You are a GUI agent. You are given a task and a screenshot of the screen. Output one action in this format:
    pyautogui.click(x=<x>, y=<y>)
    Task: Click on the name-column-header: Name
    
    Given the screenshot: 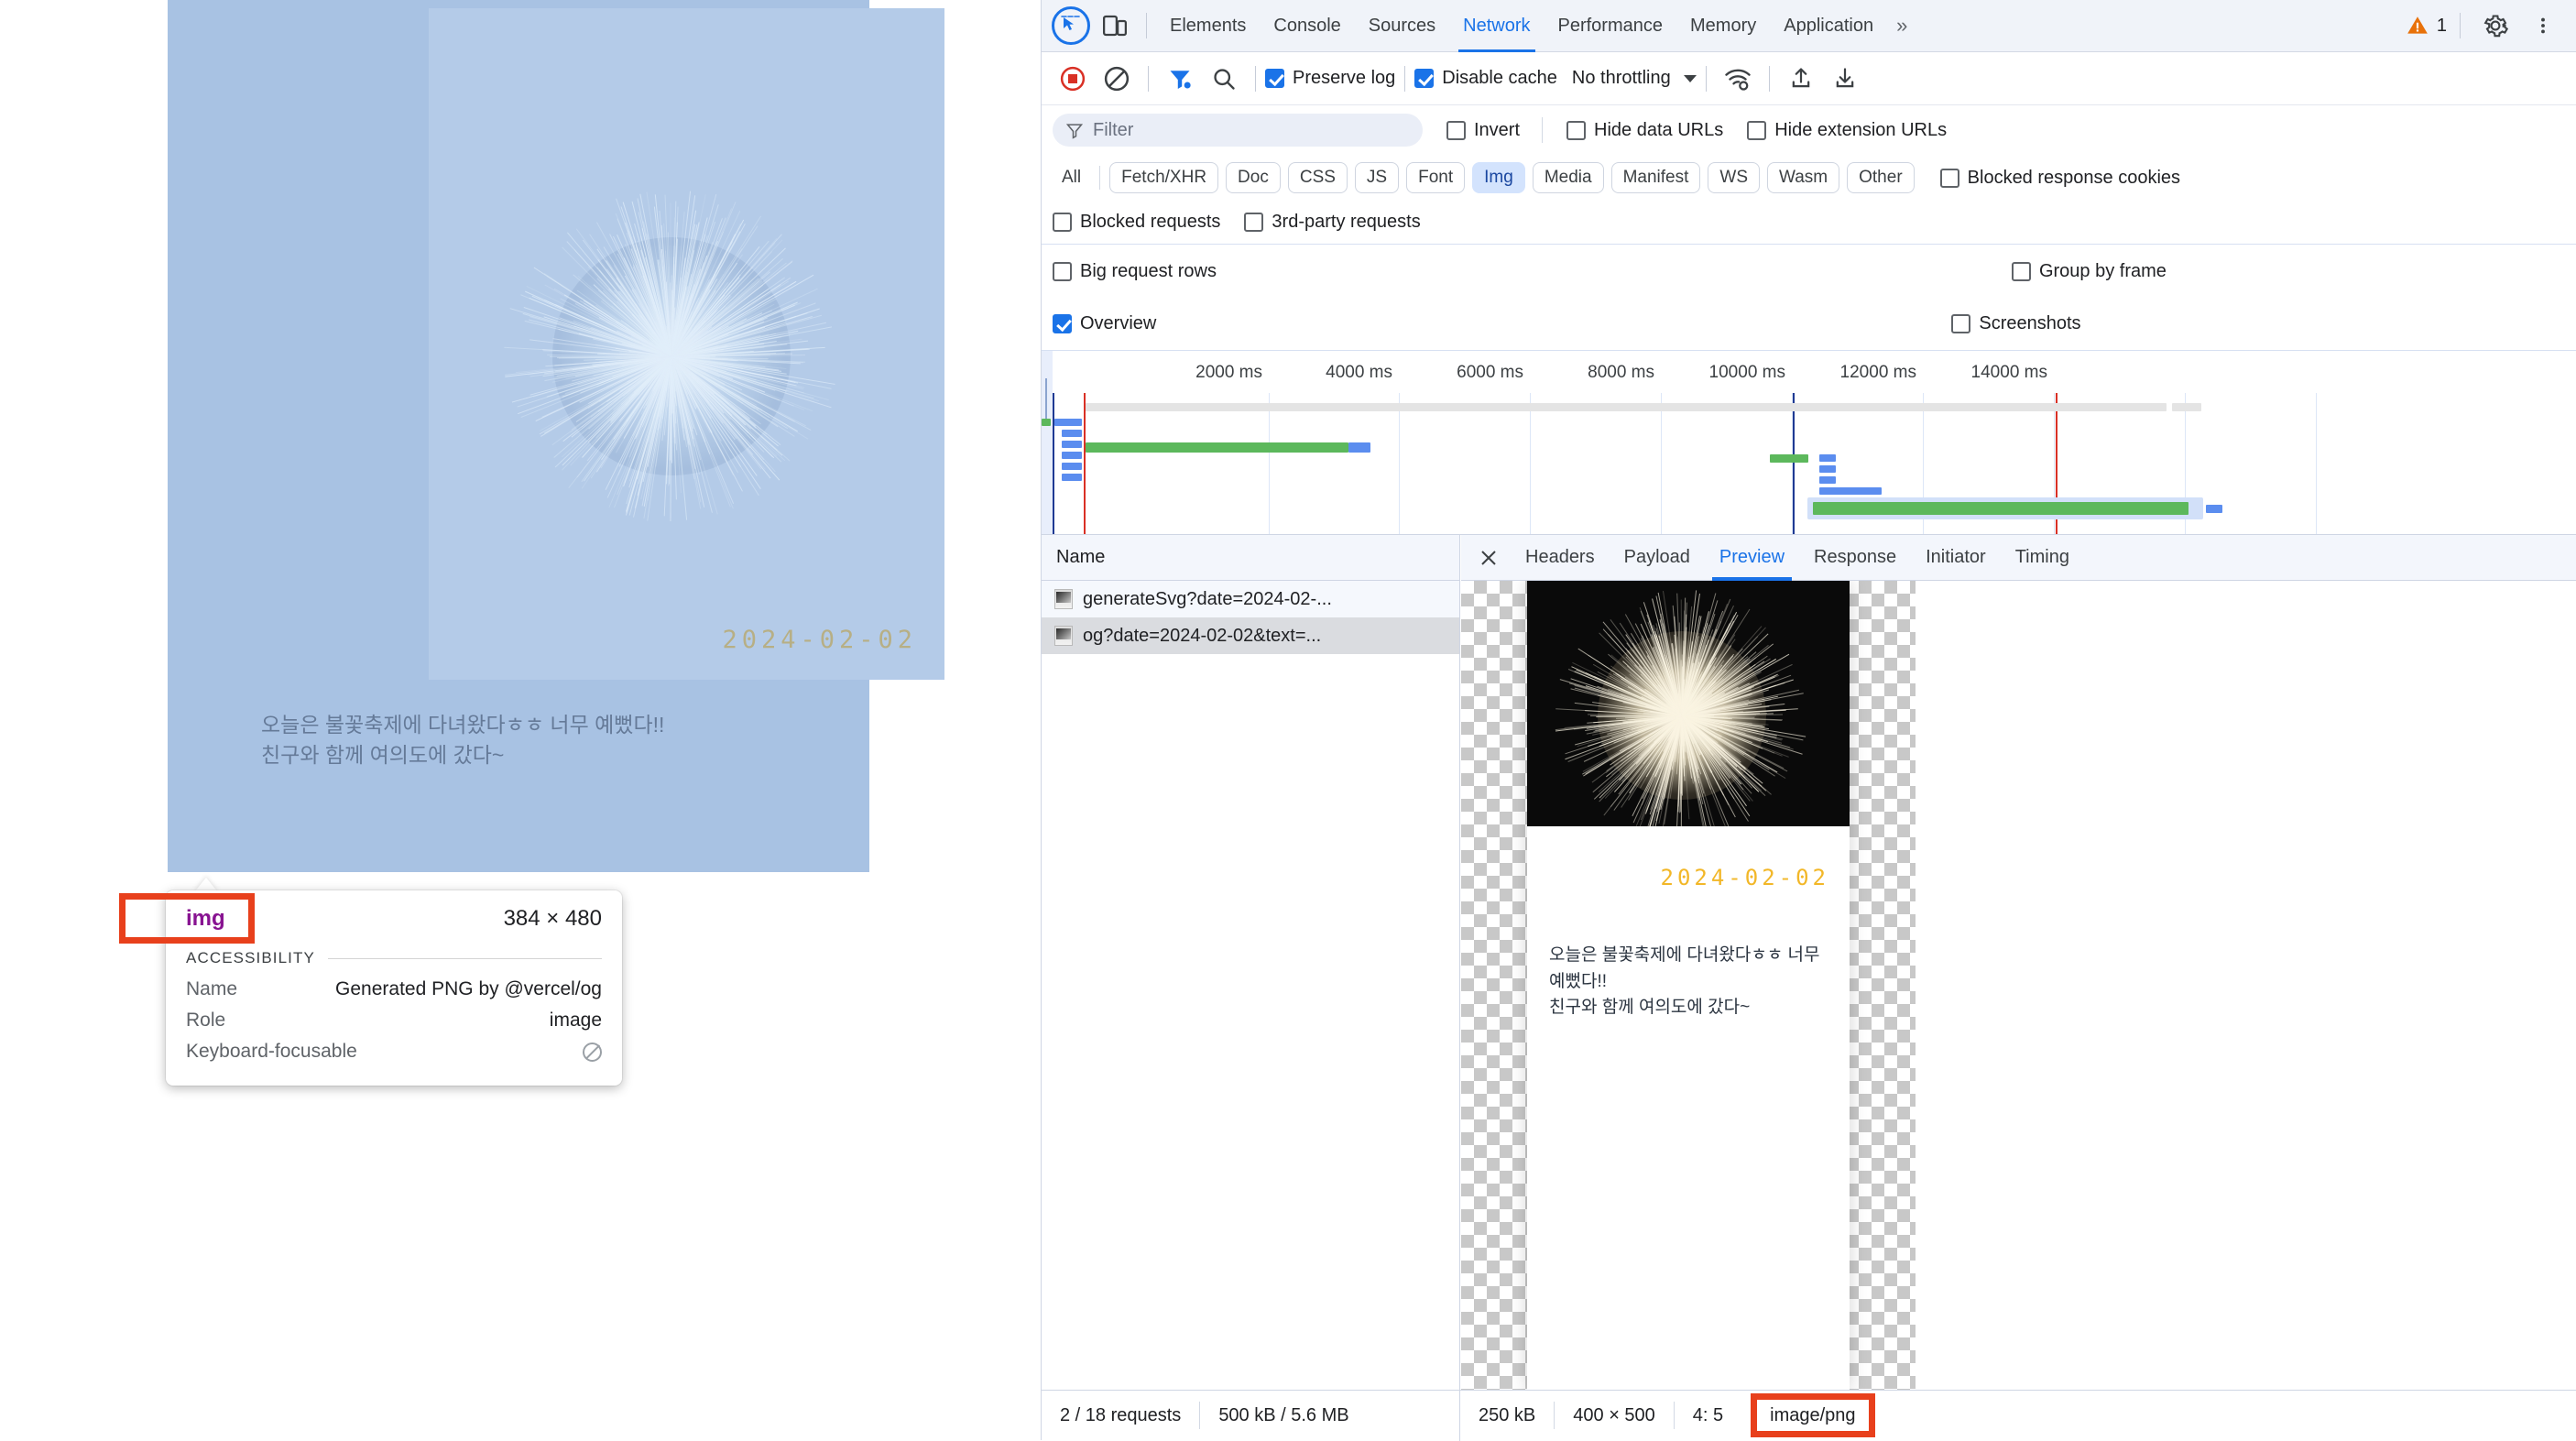 What is the action you would take?
    pyautogui.click(x=1250, y=558)
    